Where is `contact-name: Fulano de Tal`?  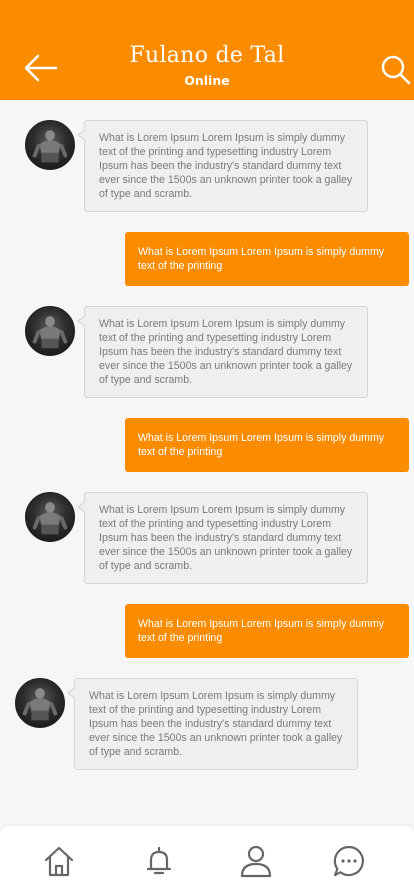
contact-name: Fulano de Tal is located at coordinates (207, 55).